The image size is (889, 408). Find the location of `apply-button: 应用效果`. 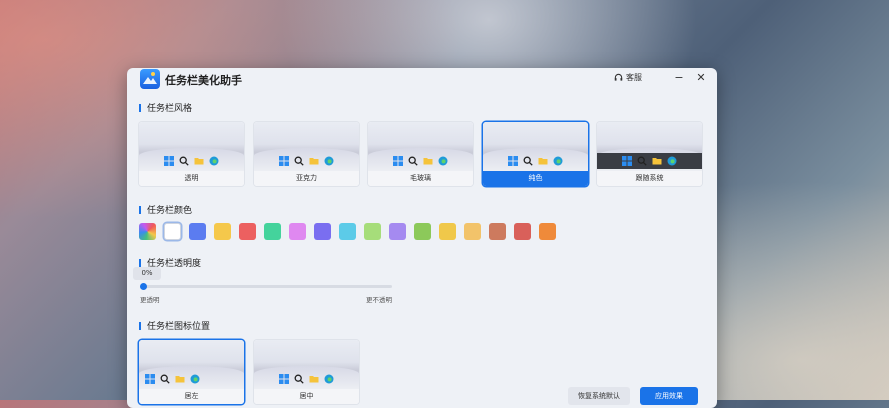

apply-button: 应用效果 is located at coordinates (669, 396).